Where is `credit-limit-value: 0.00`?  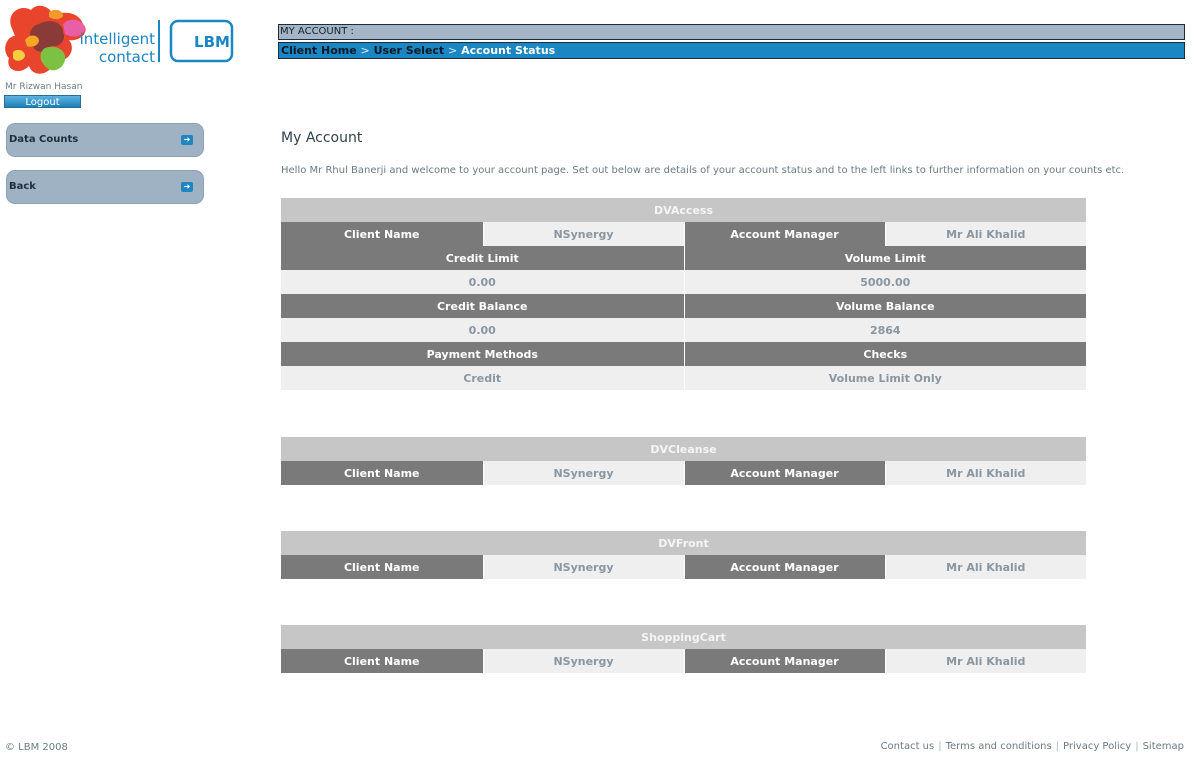
credit-limit-value: 0.00 is located at coordinates (483, 282).